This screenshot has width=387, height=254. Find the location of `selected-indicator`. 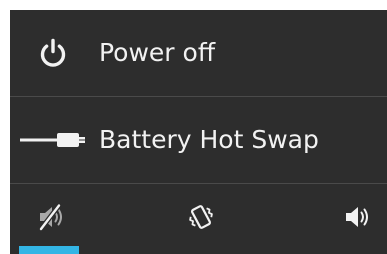

selected-indicator is located at coordinates (49, 250).